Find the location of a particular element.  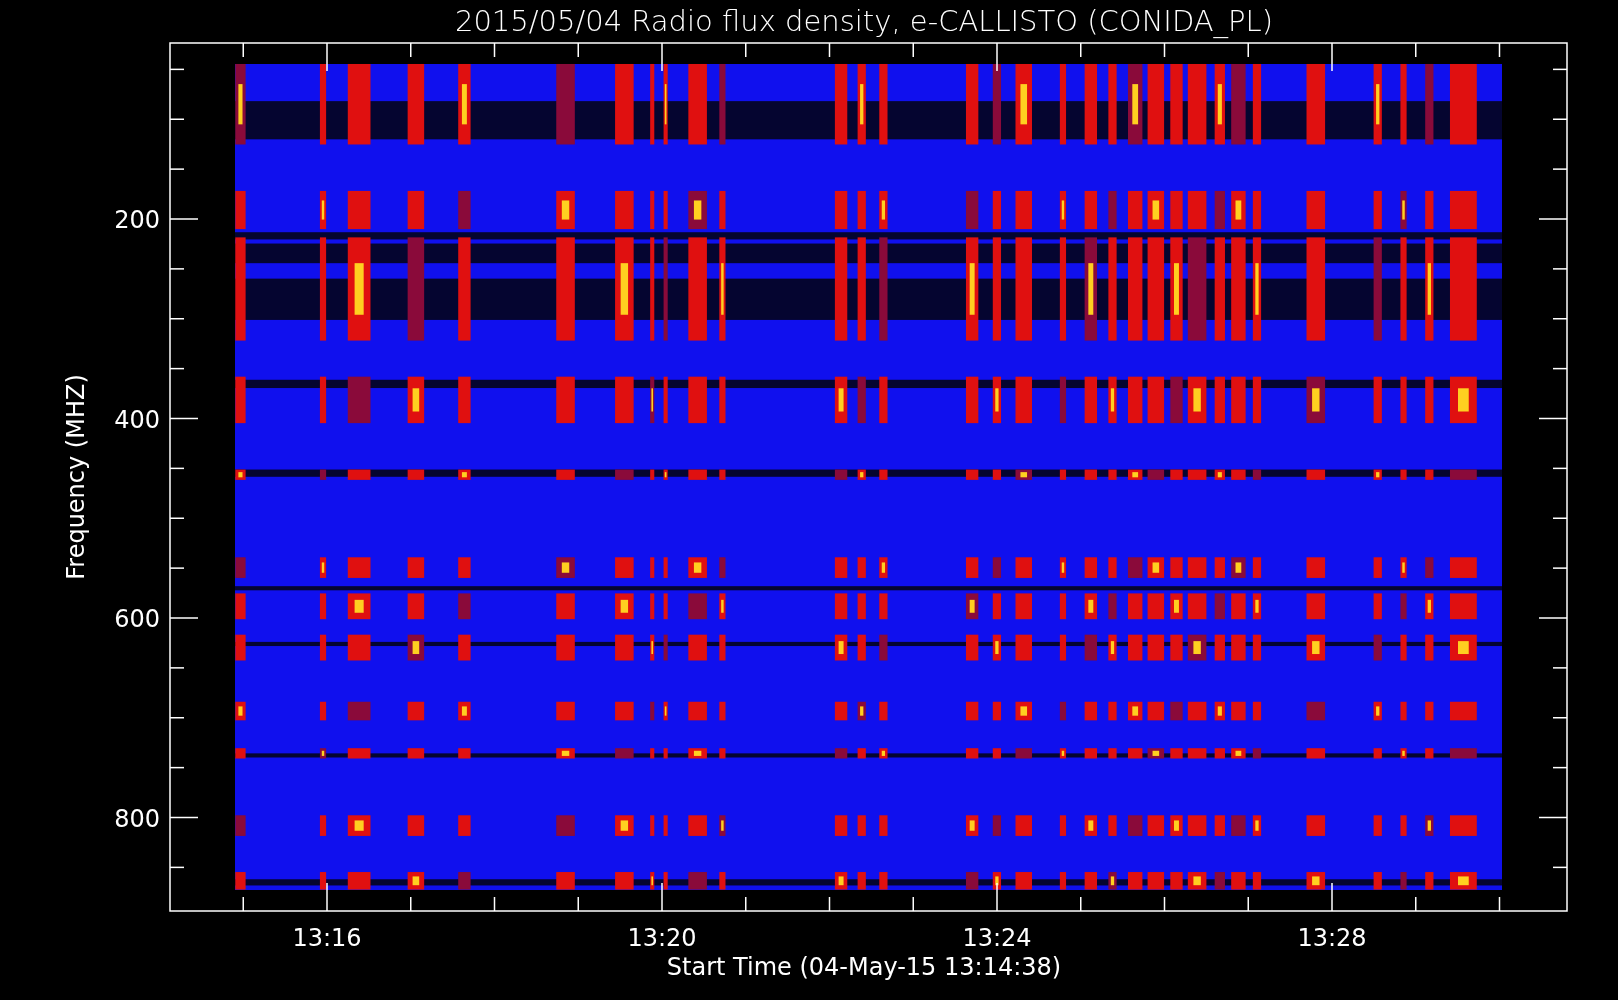

y-axis-label: Frequency (MHZ) is located at coordinates (76, 477).